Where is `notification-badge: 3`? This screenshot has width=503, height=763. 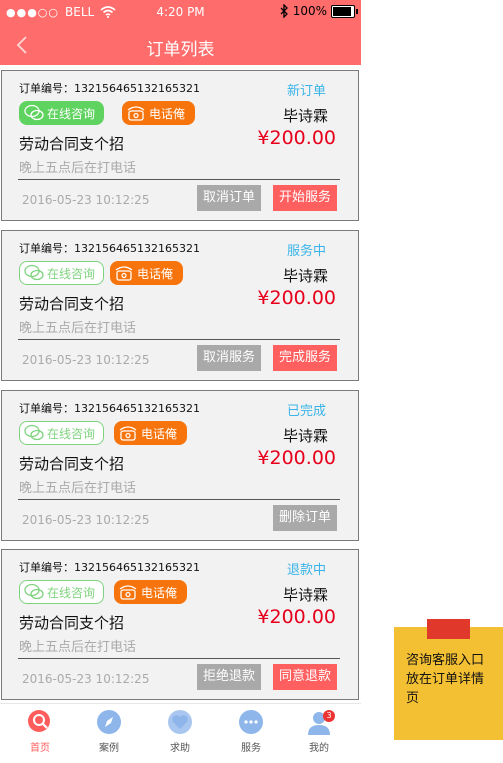 notification-badge: 3 is located at coordinates (329, 716).